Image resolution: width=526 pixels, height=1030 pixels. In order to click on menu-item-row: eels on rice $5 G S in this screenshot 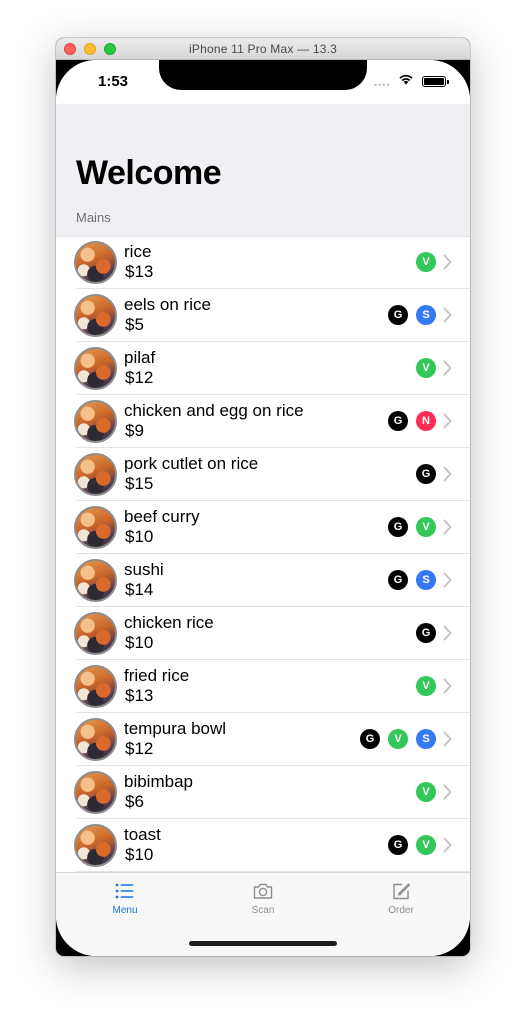, I will do `click(263, 315)`.